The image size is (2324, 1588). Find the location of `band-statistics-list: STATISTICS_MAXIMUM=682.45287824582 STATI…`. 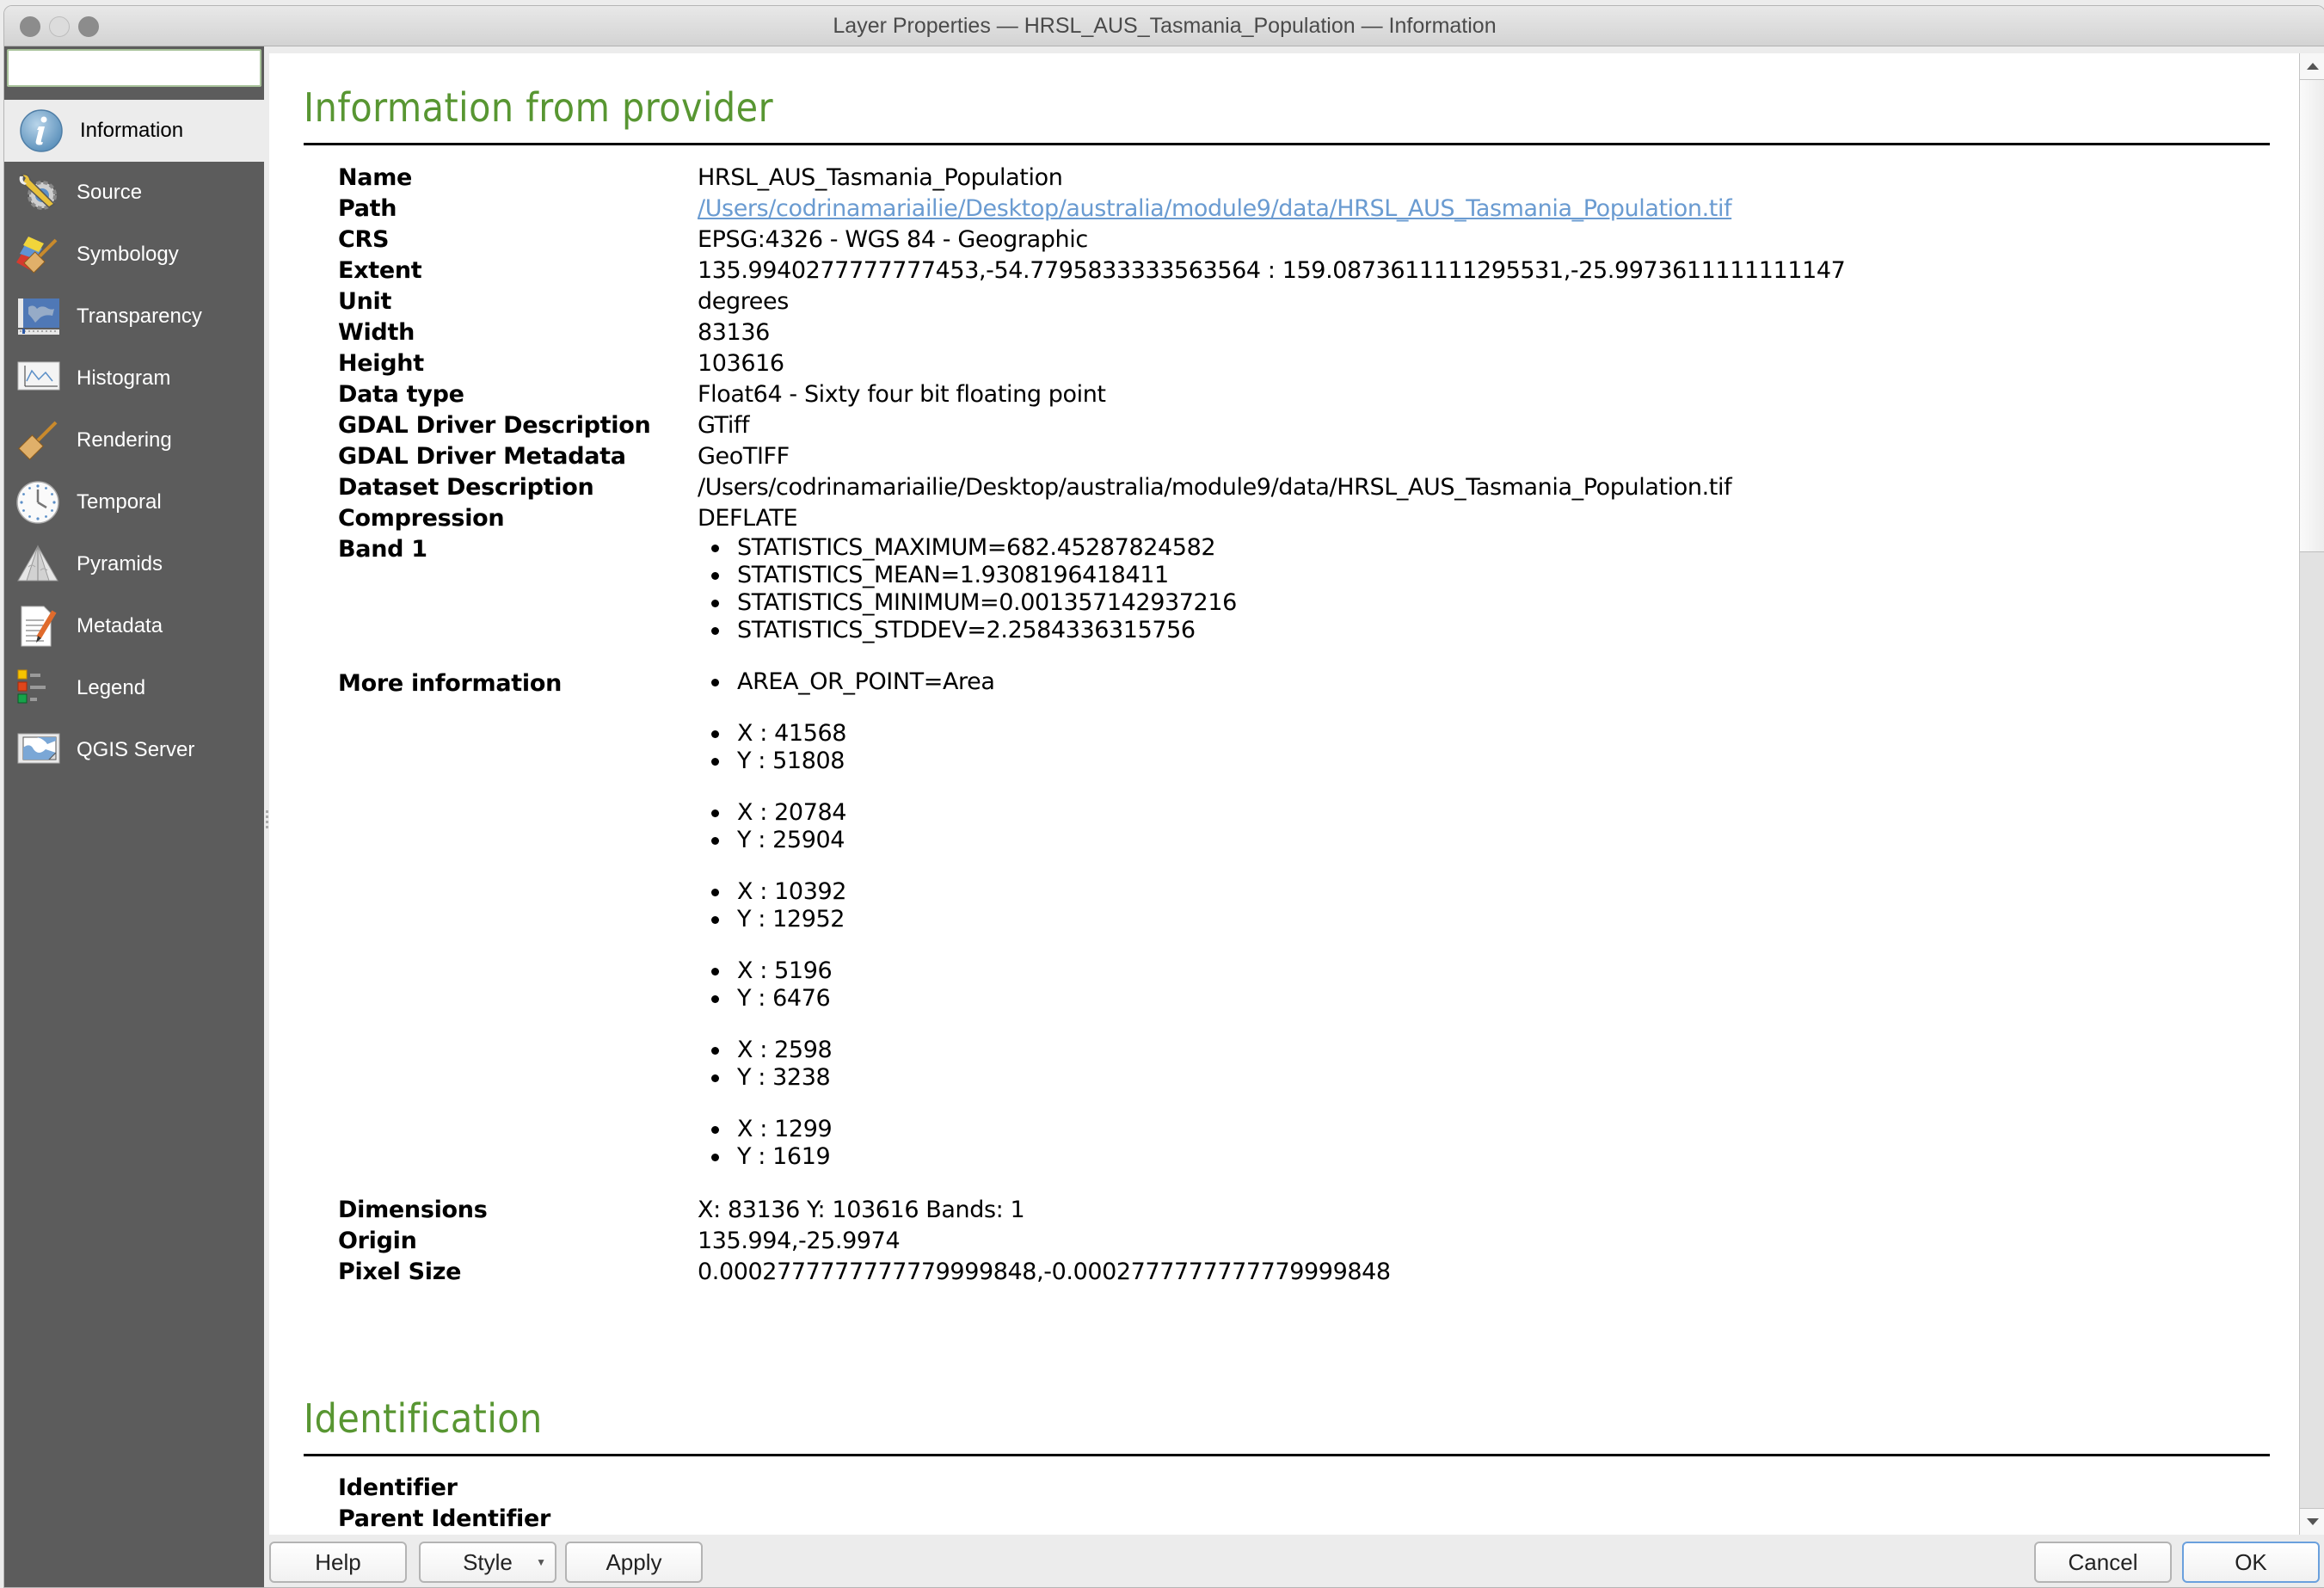

band-statistics-list: STATISTICS_MAXIMUM=682.45287824582 STATI… is located at coordinates (967, 589).